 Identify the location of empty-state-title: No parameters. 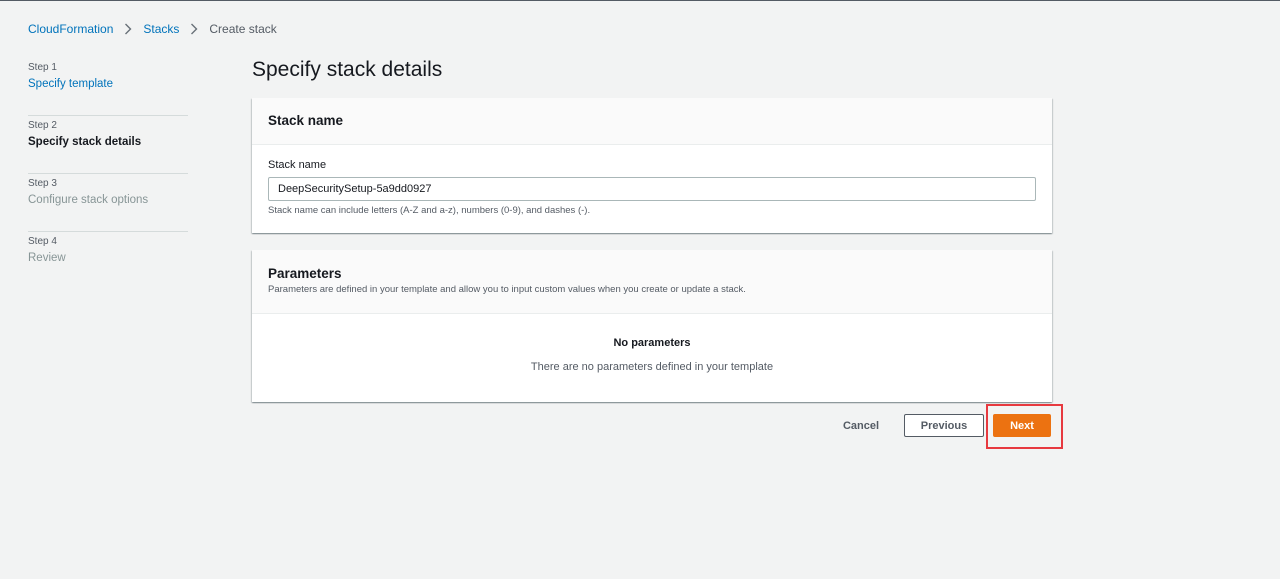
(652, 343).